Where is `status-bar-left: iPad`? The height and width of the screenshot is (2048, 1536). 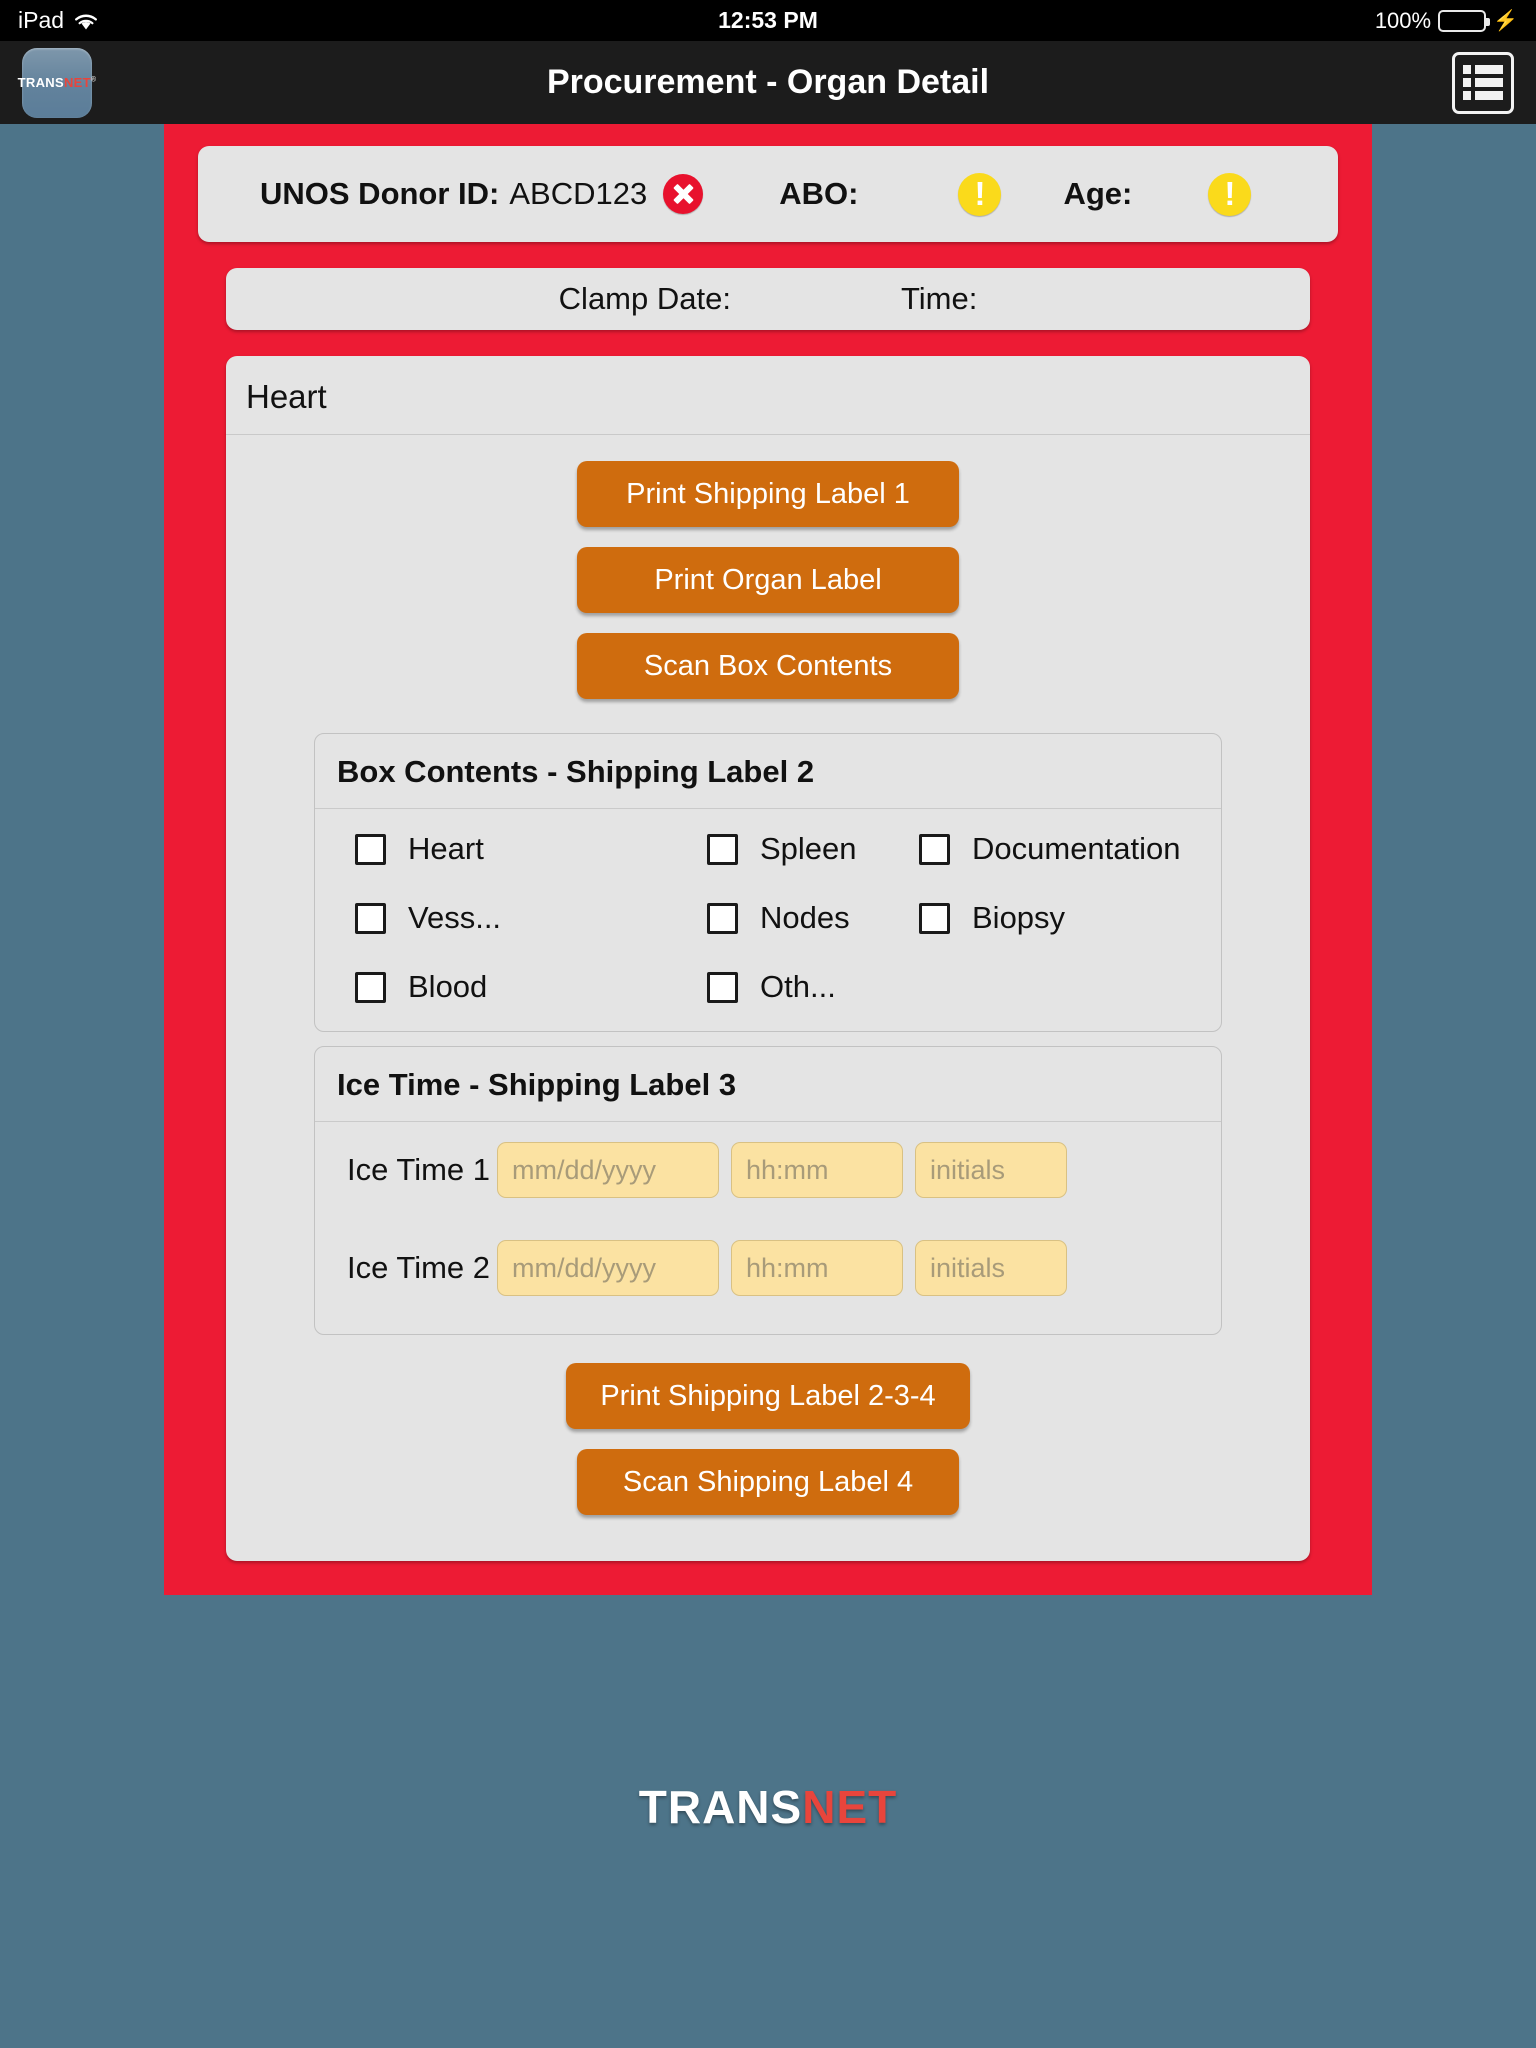
status-bar-left: iPad is located at coordinates (58, 20).